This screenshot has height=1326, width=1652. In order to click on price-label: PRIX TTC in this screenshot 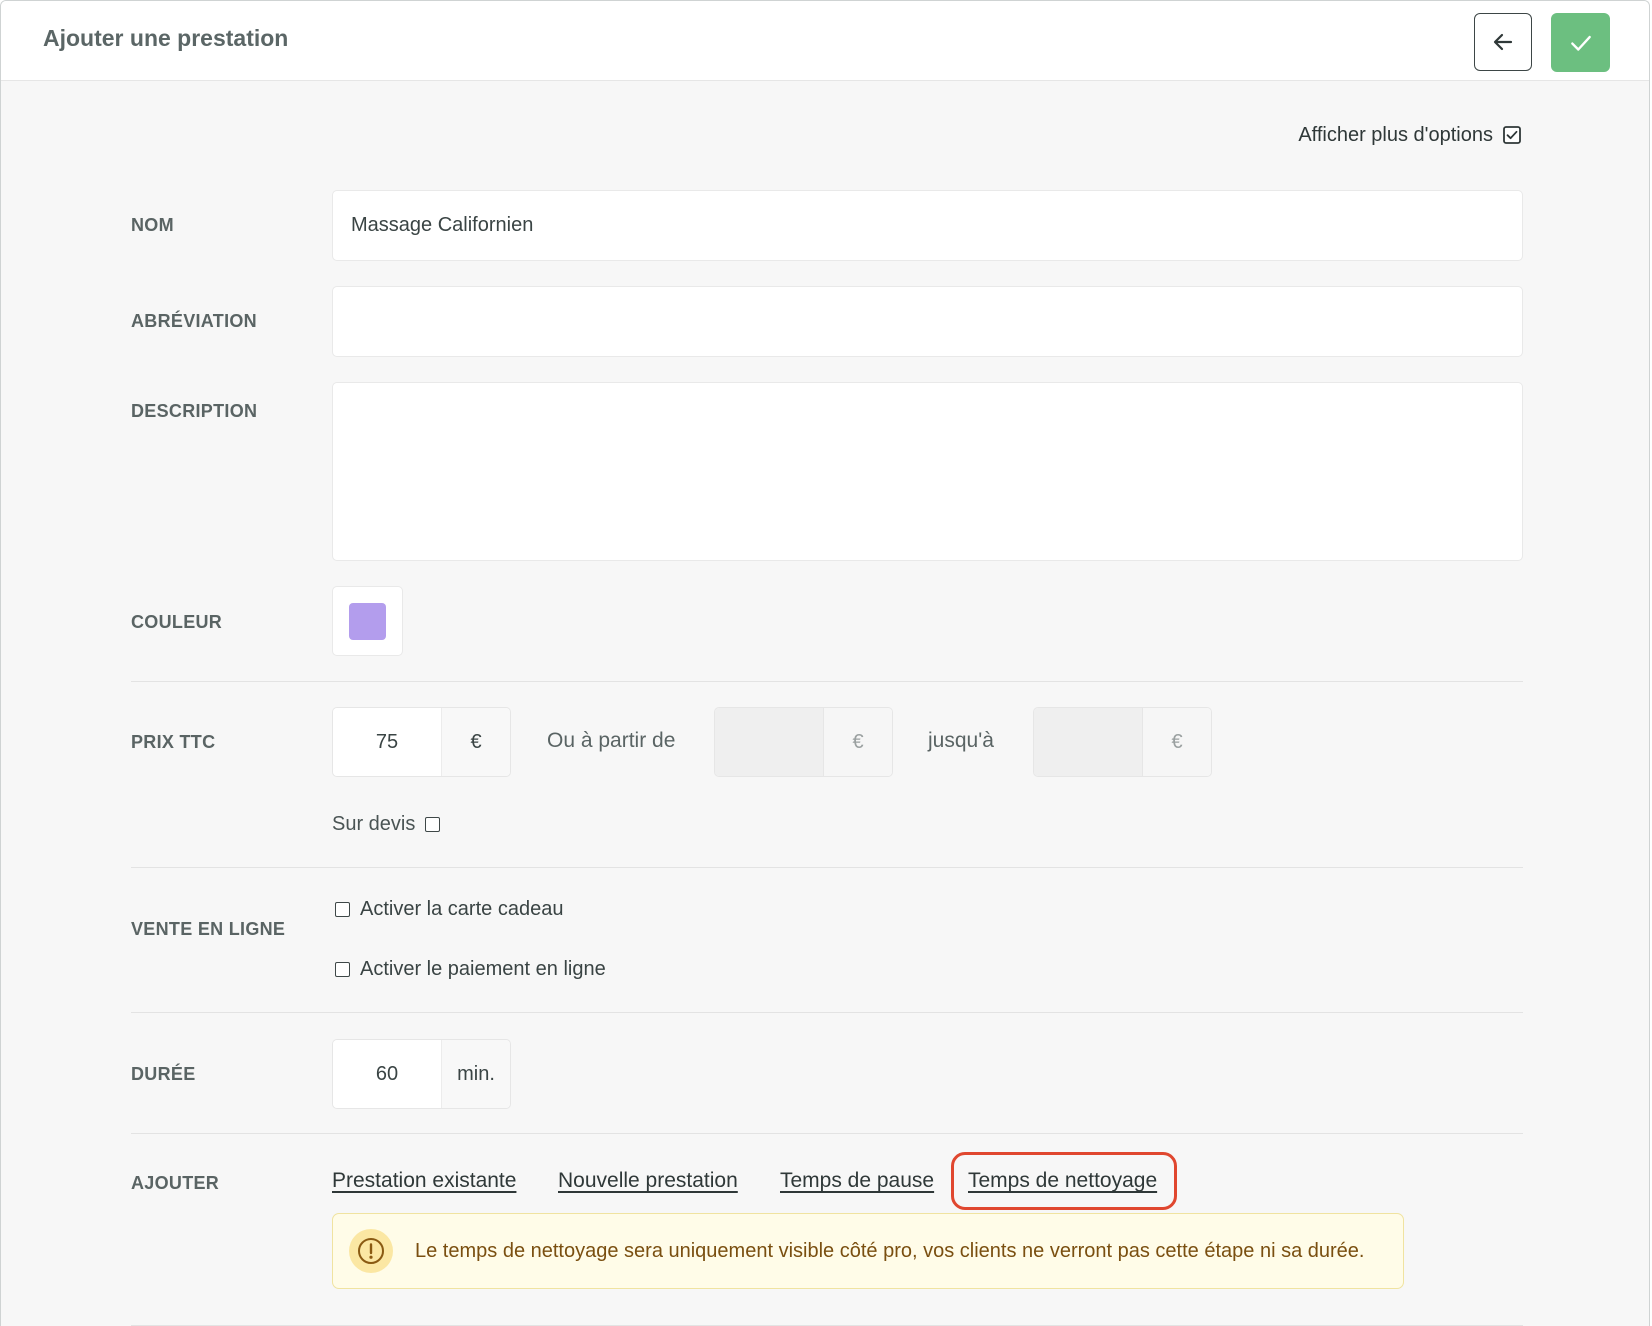, I will do `click(173, 742)`.